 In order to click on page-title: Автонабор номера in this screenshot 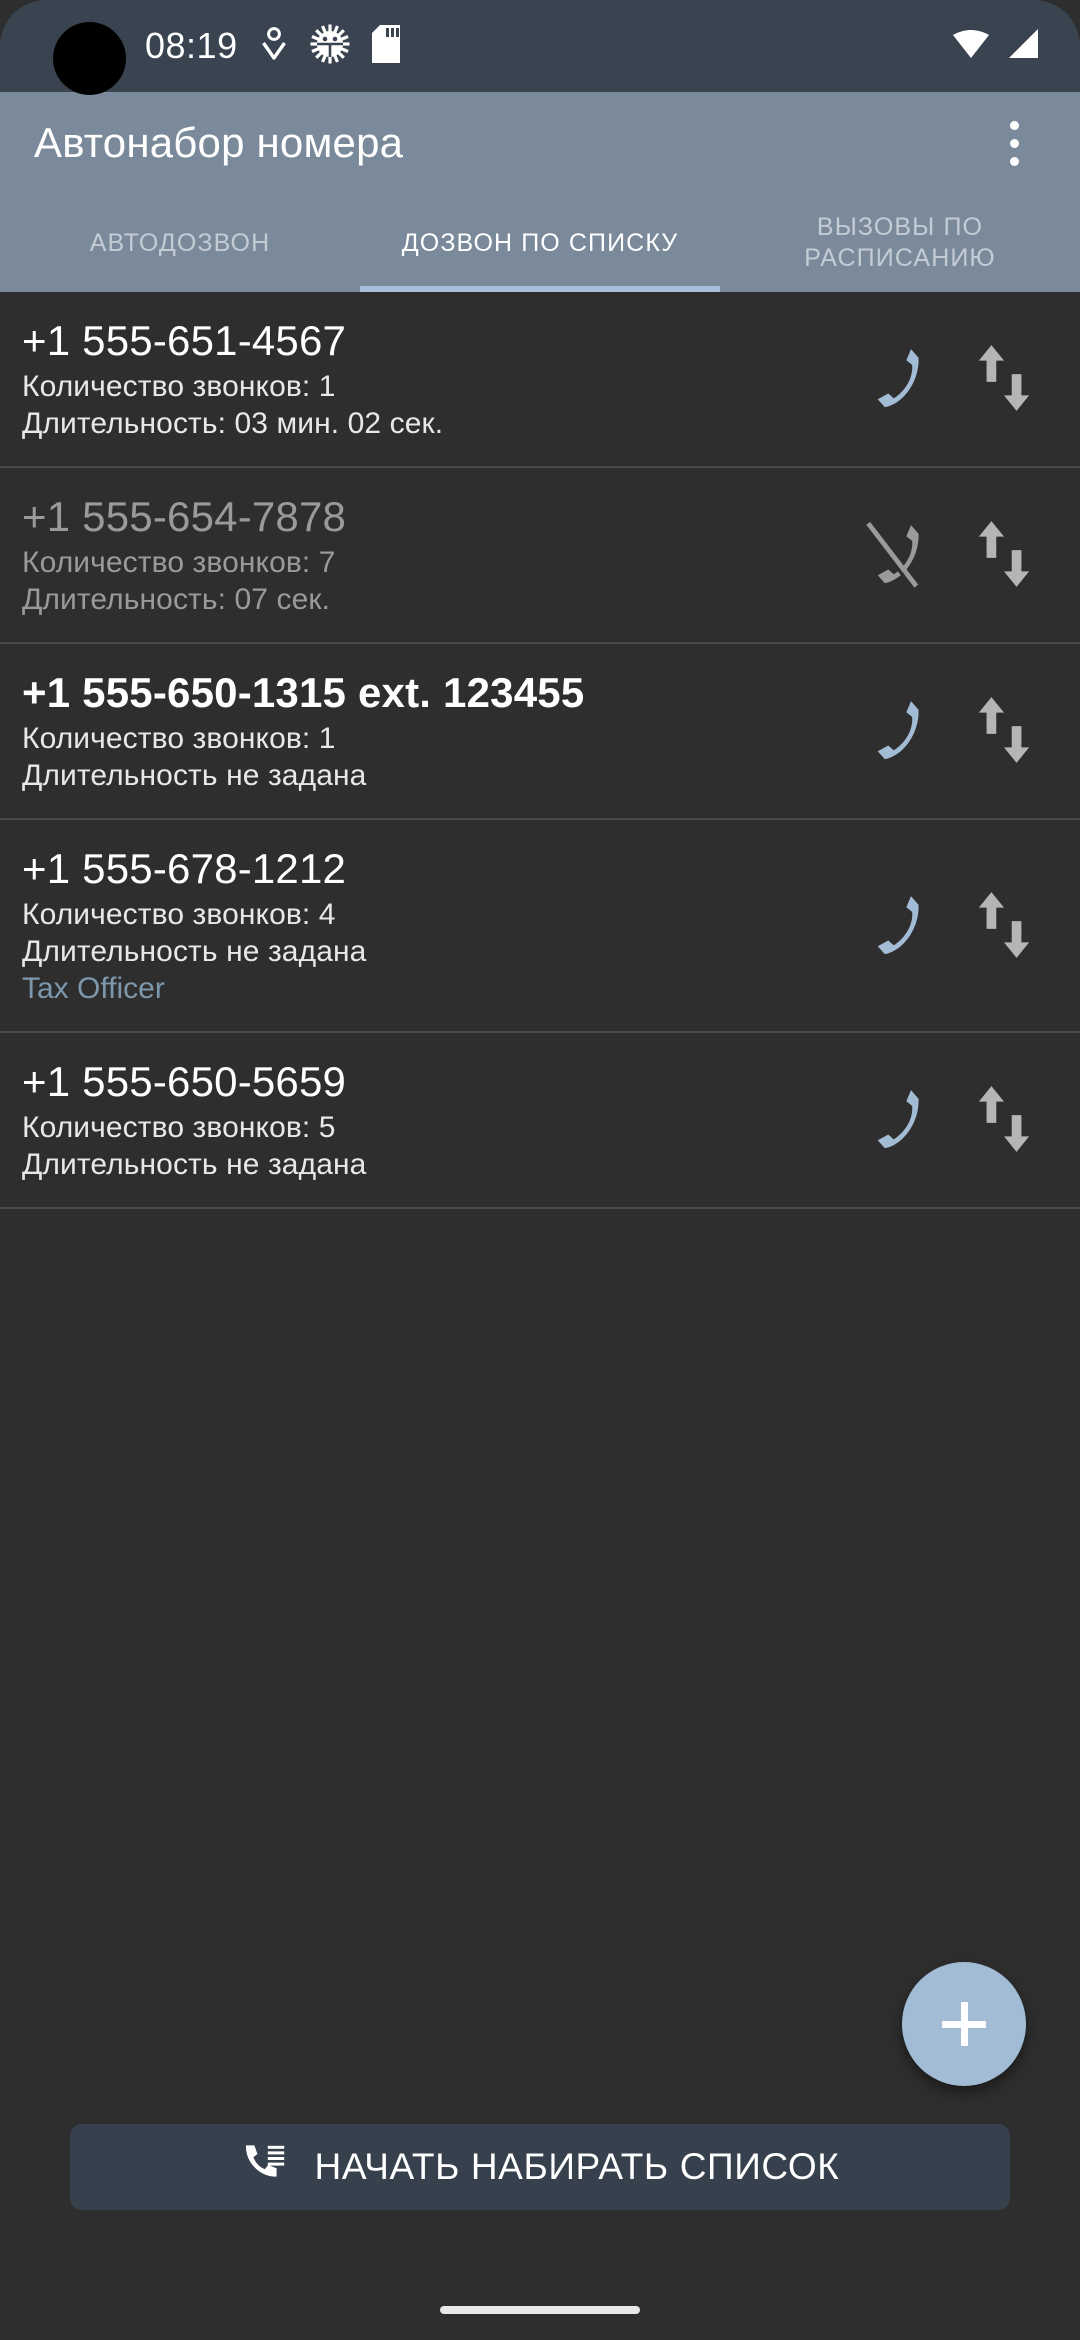, I will do `click(219, 142)`.